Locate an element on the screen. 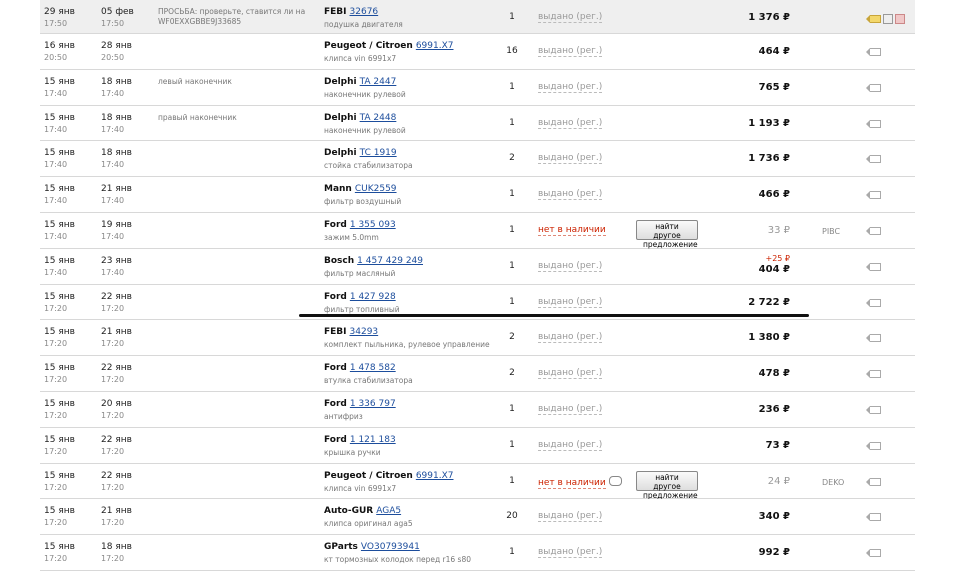 The image size is (960, 574). price-value: 1 376 ₽ is located at coordinates (769, 17).